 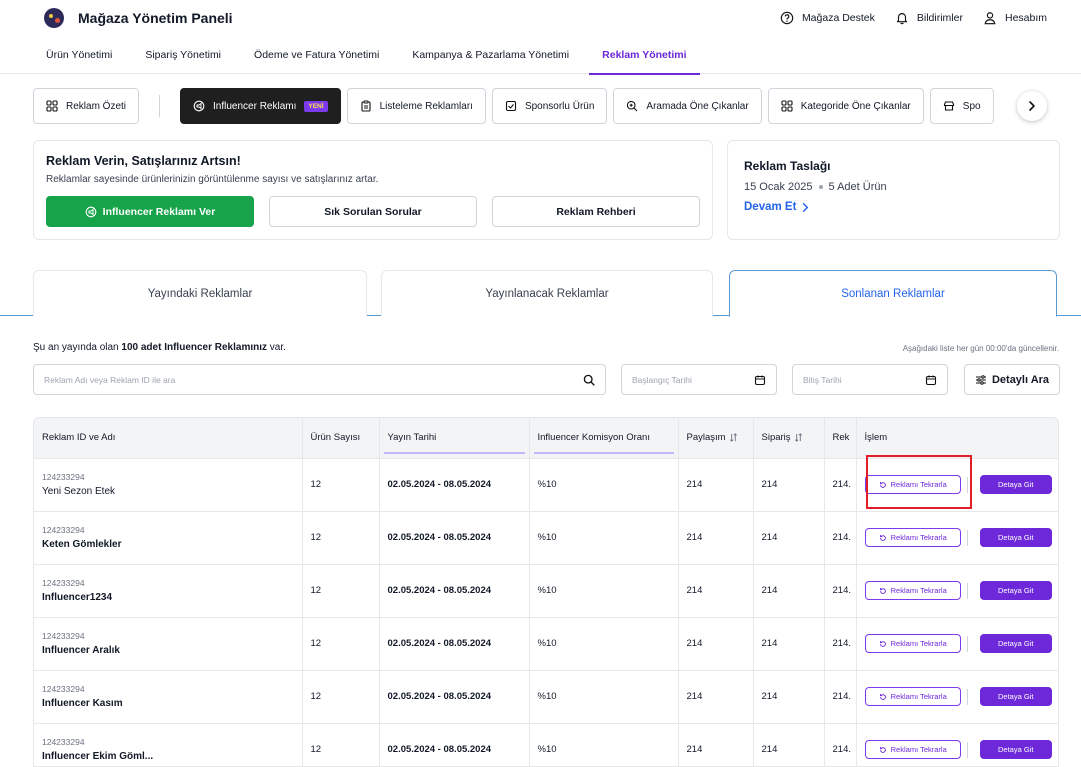 I want to click on nav-item-campaigns: Kampanya & Pazarlama Yönetimi, so click(x=490, y=55).